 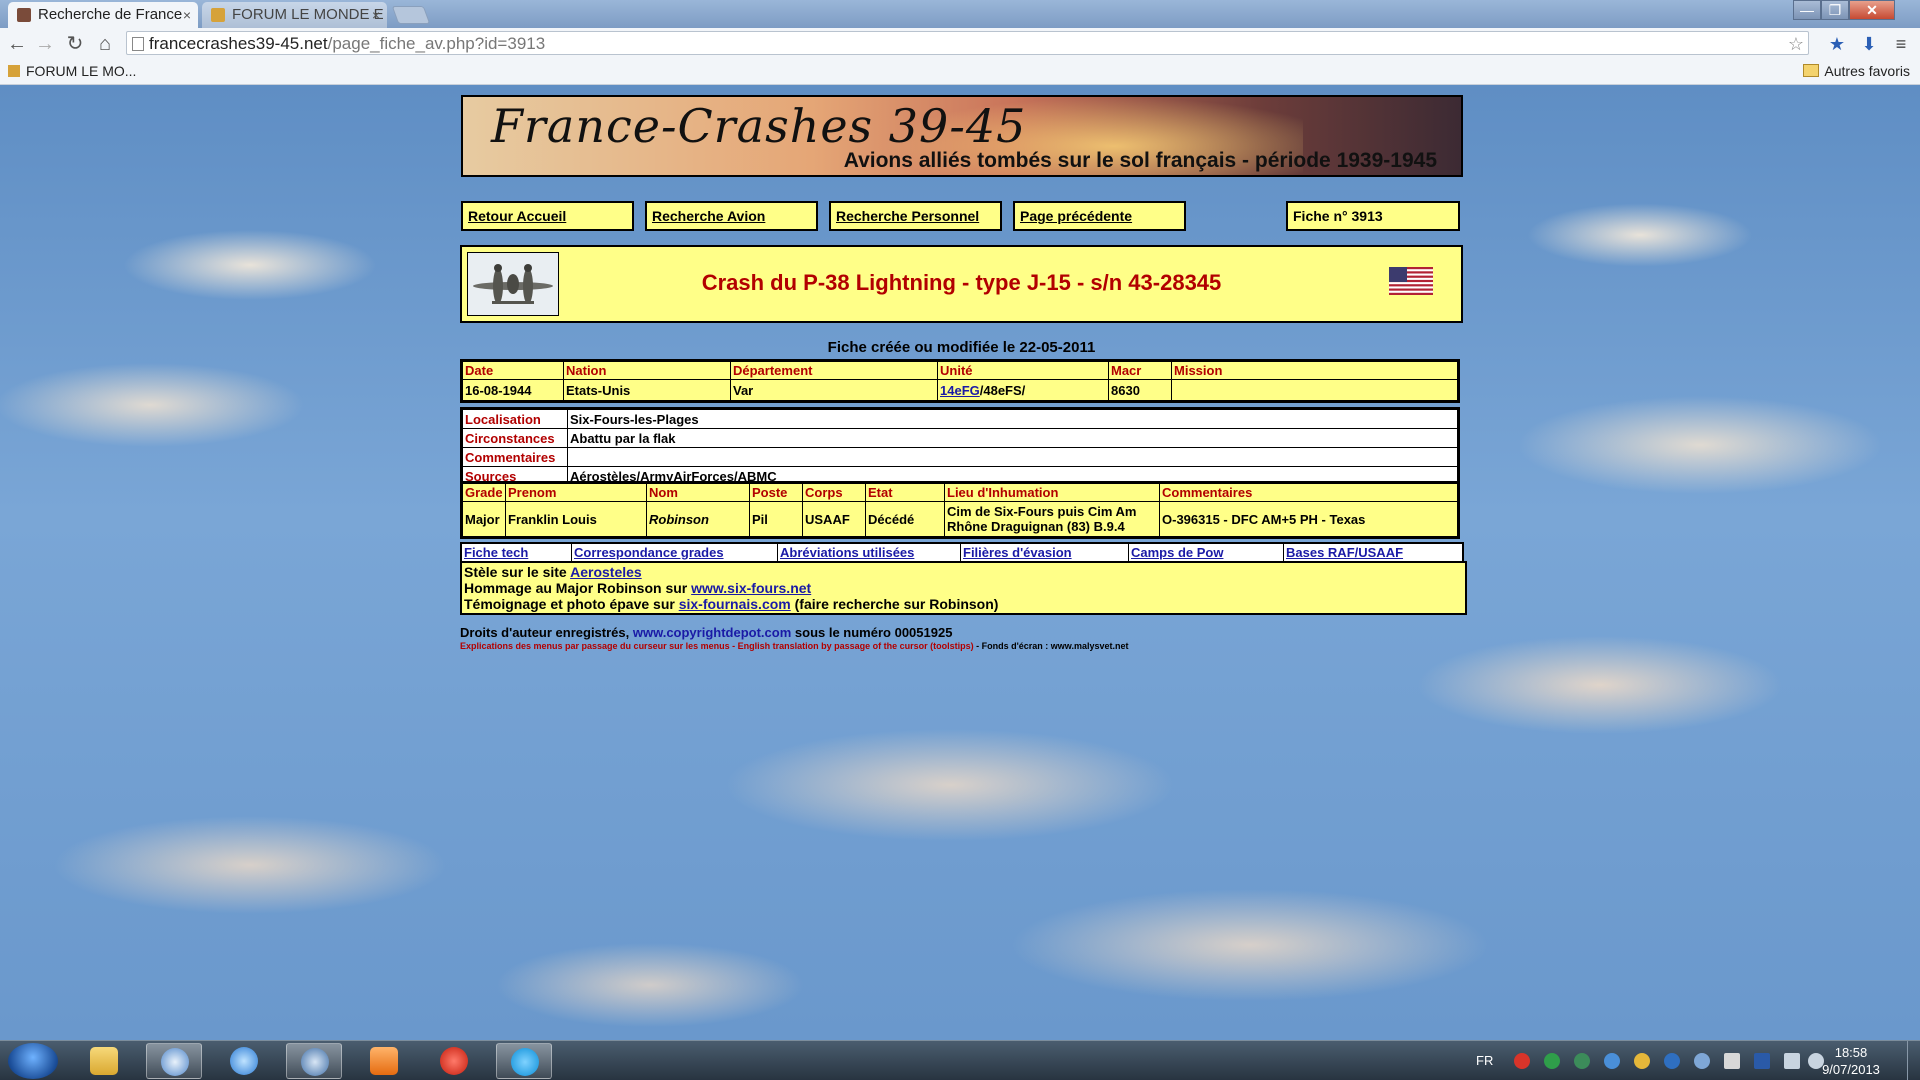 What do you see at coordinates (708, 216) in the screenshot?
I see `search-plane-link: Recherche Avion` at bounding box center [708, 216].